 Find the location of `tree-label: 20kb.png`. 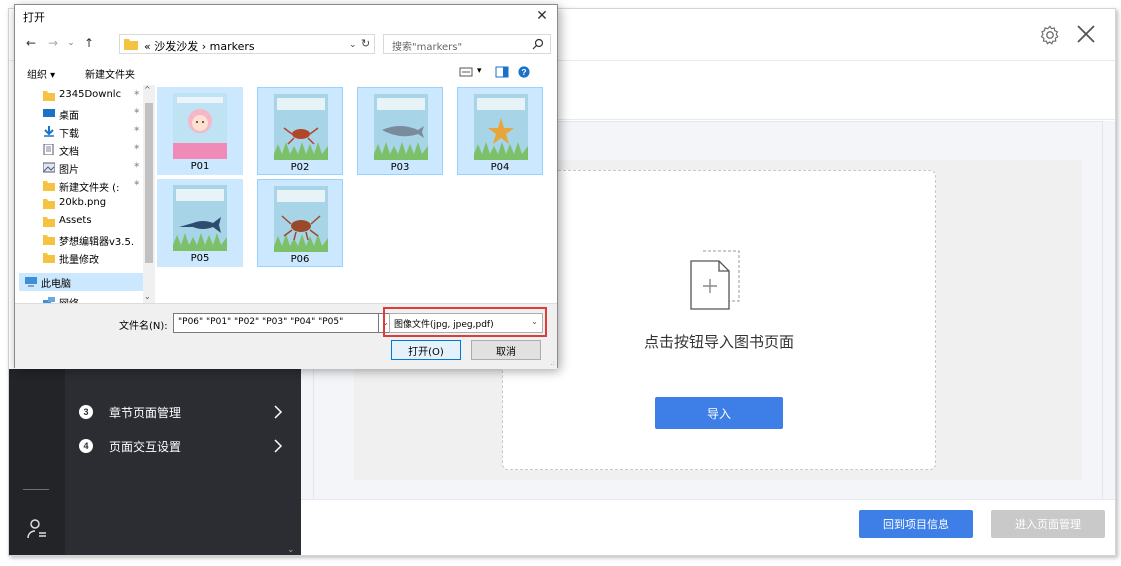

tree-label: 20kb.png is located at coordinates (83, 202).